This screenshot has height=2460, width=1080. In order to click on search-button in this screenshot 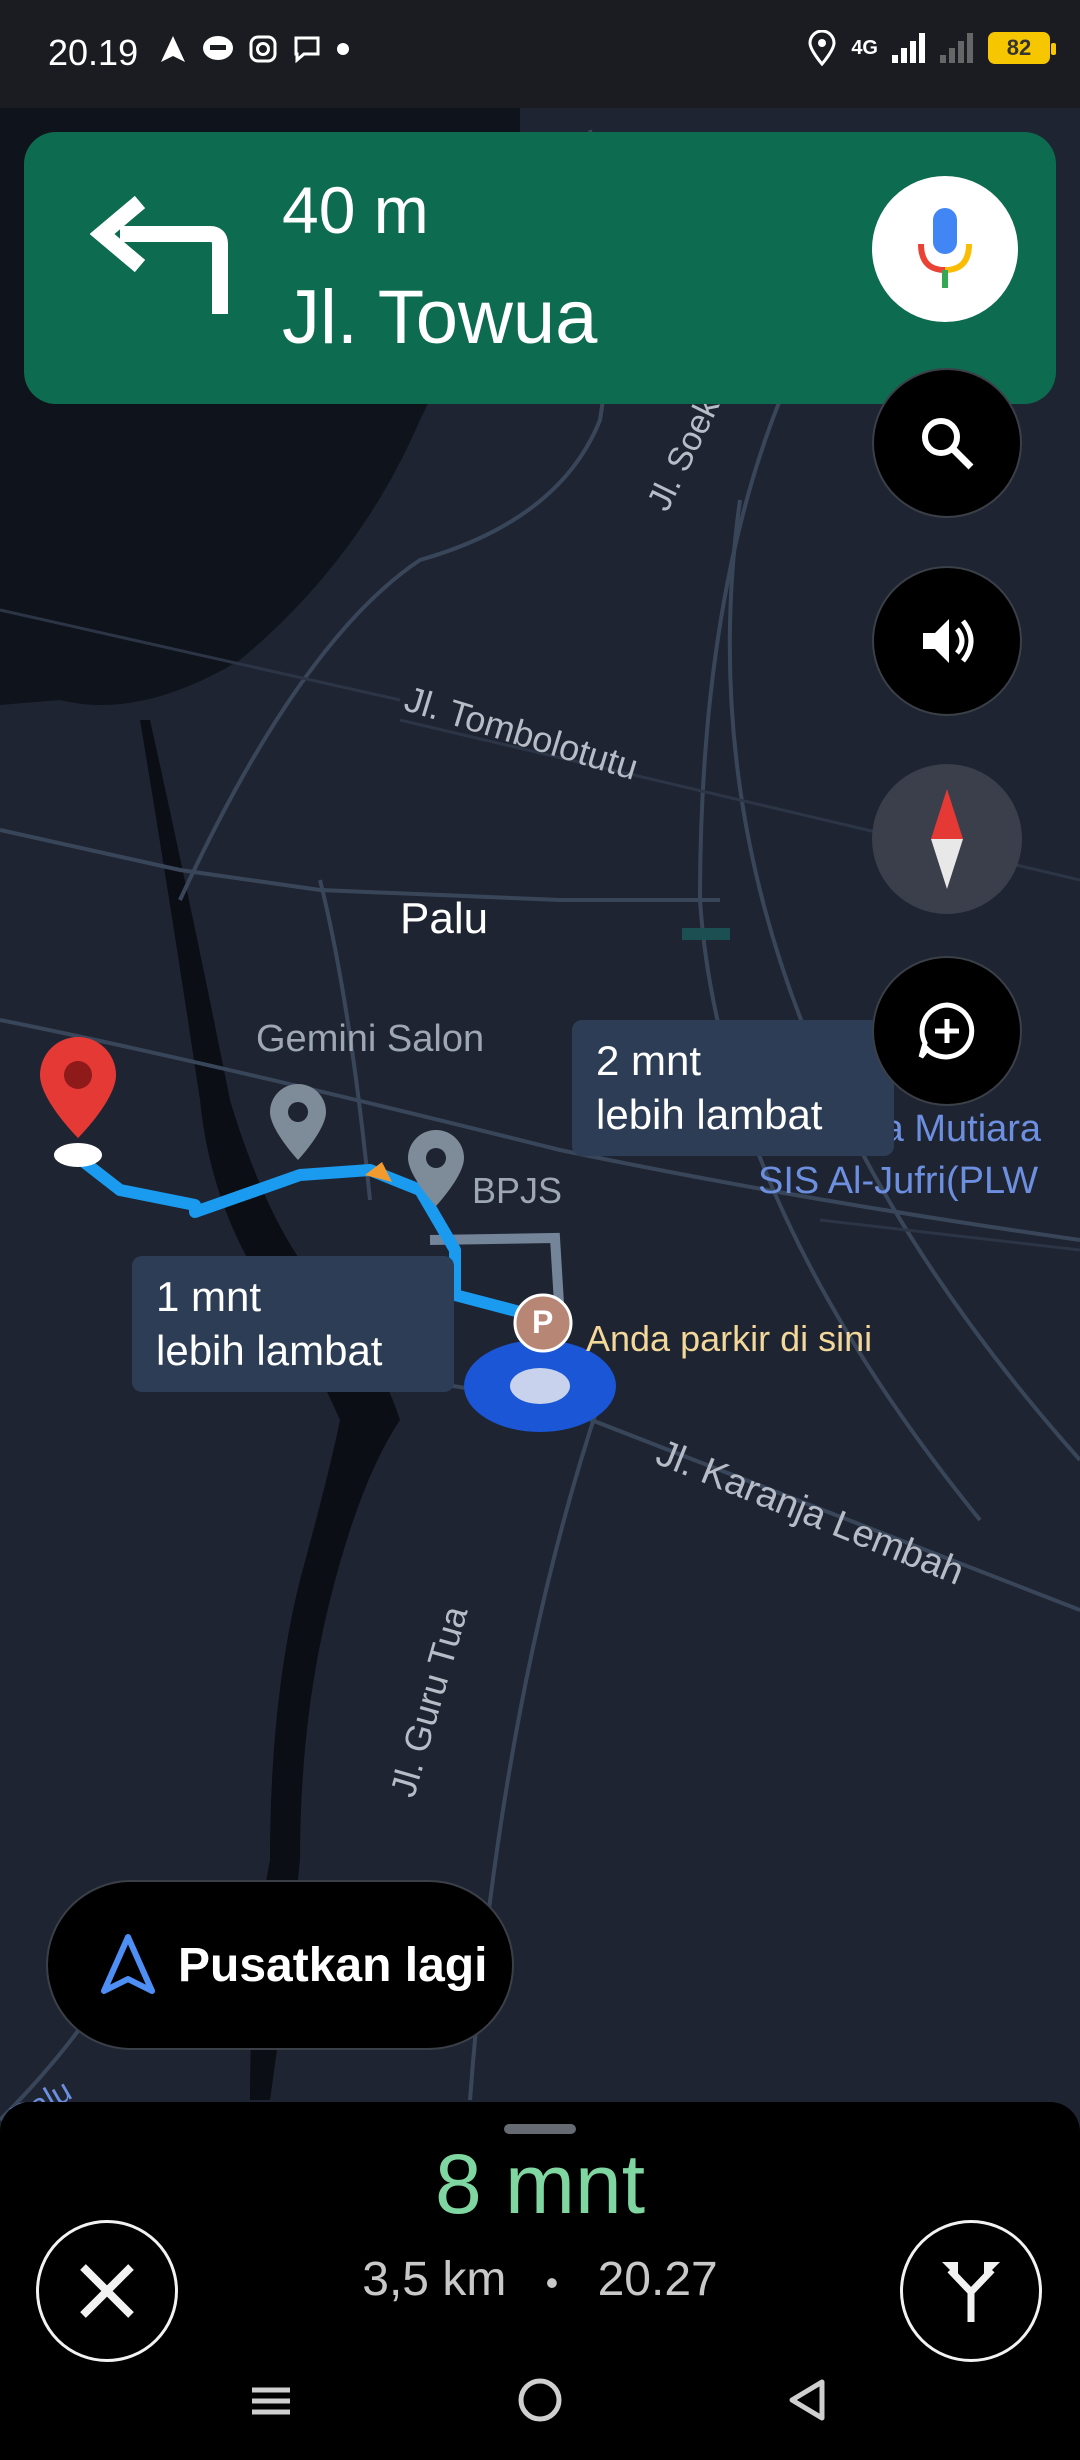, I will do `click(947, 443)`.